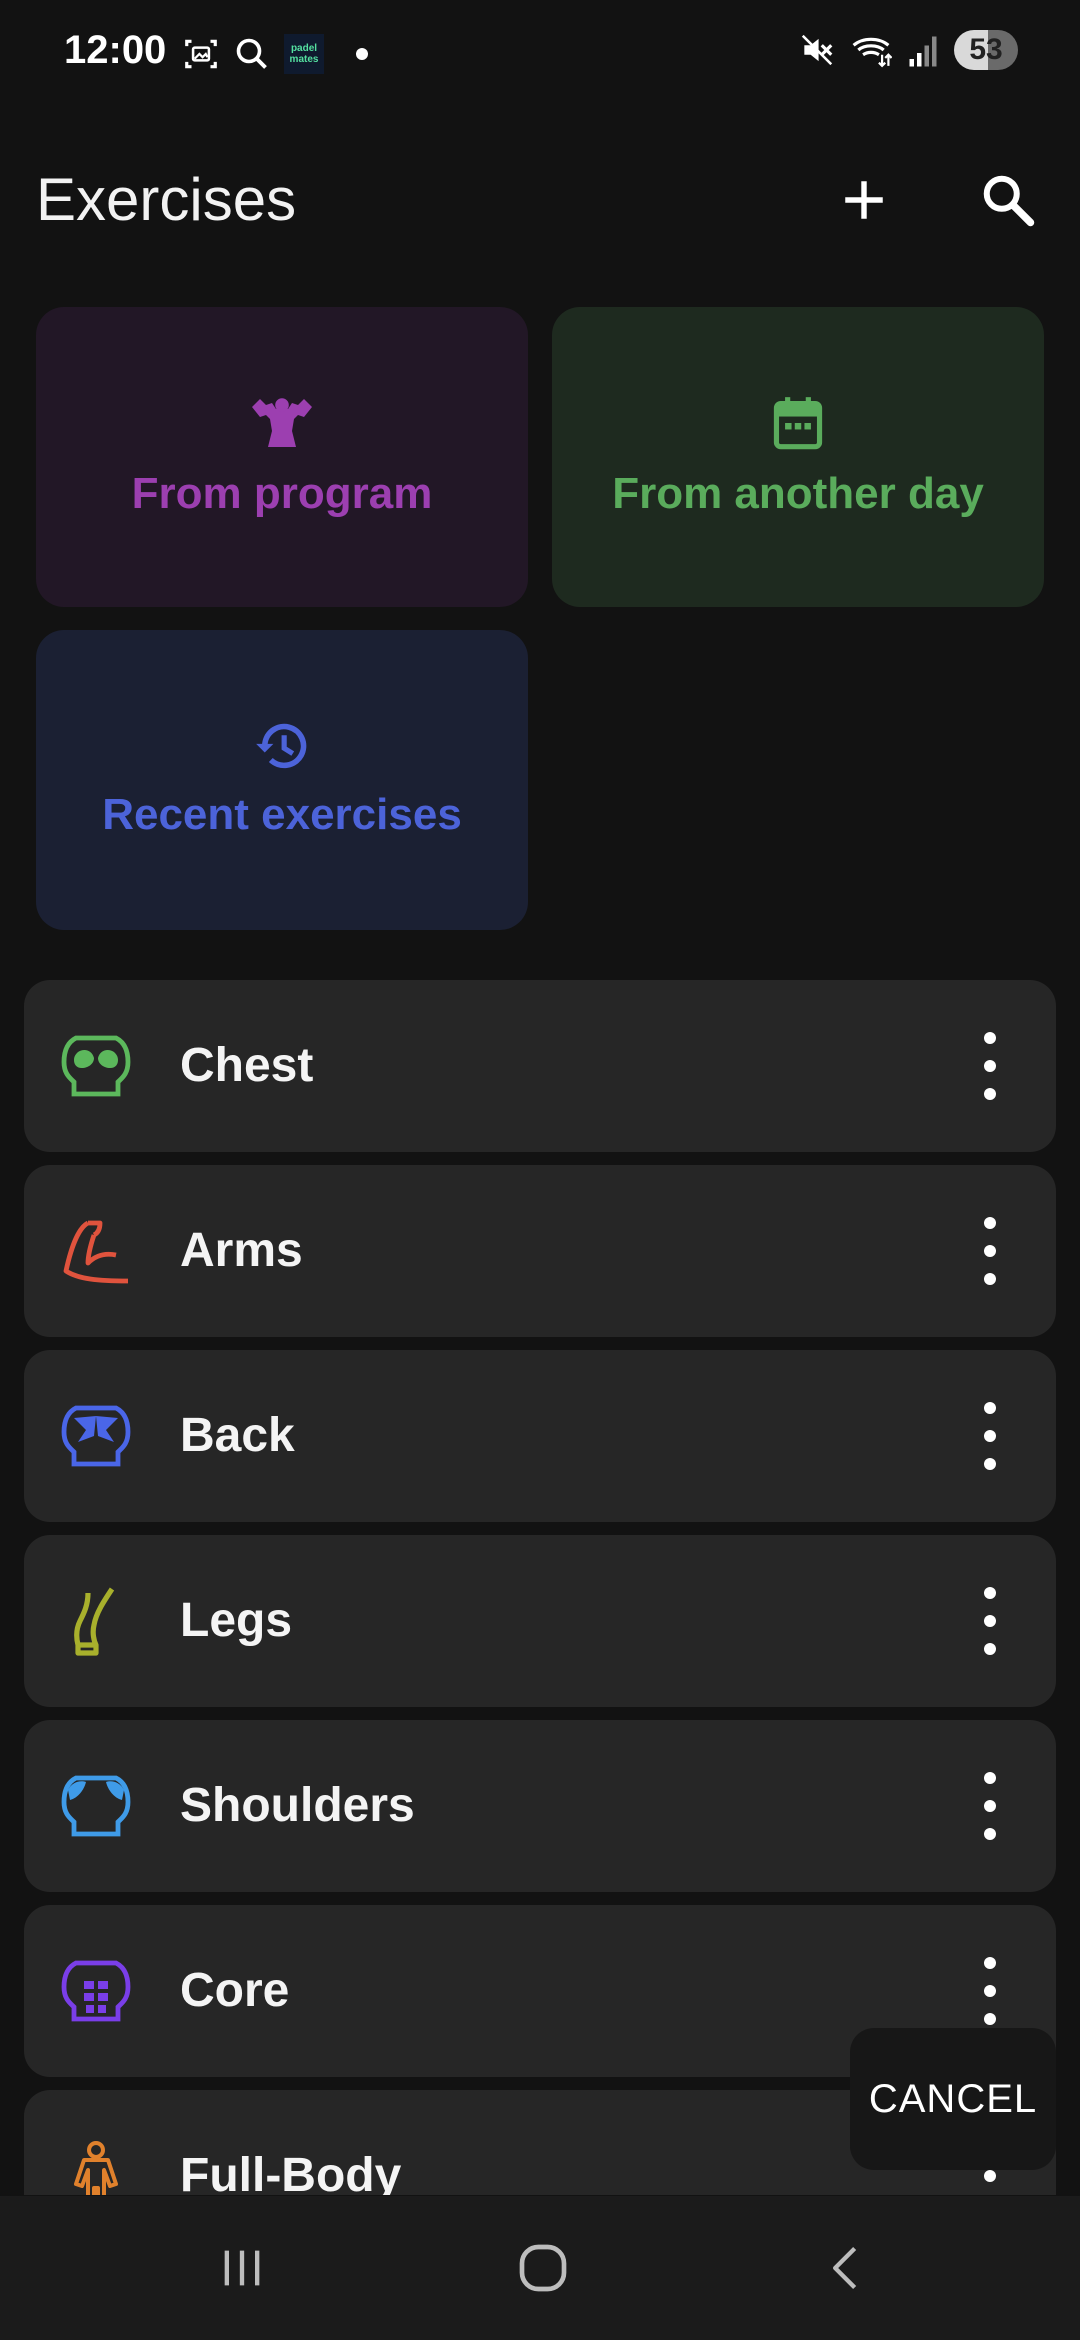  What do you see at coordinates (282, 814) in the screenshot?
I see `recent-exercises-label: Recent exercises` at bounding box center [282, 814].